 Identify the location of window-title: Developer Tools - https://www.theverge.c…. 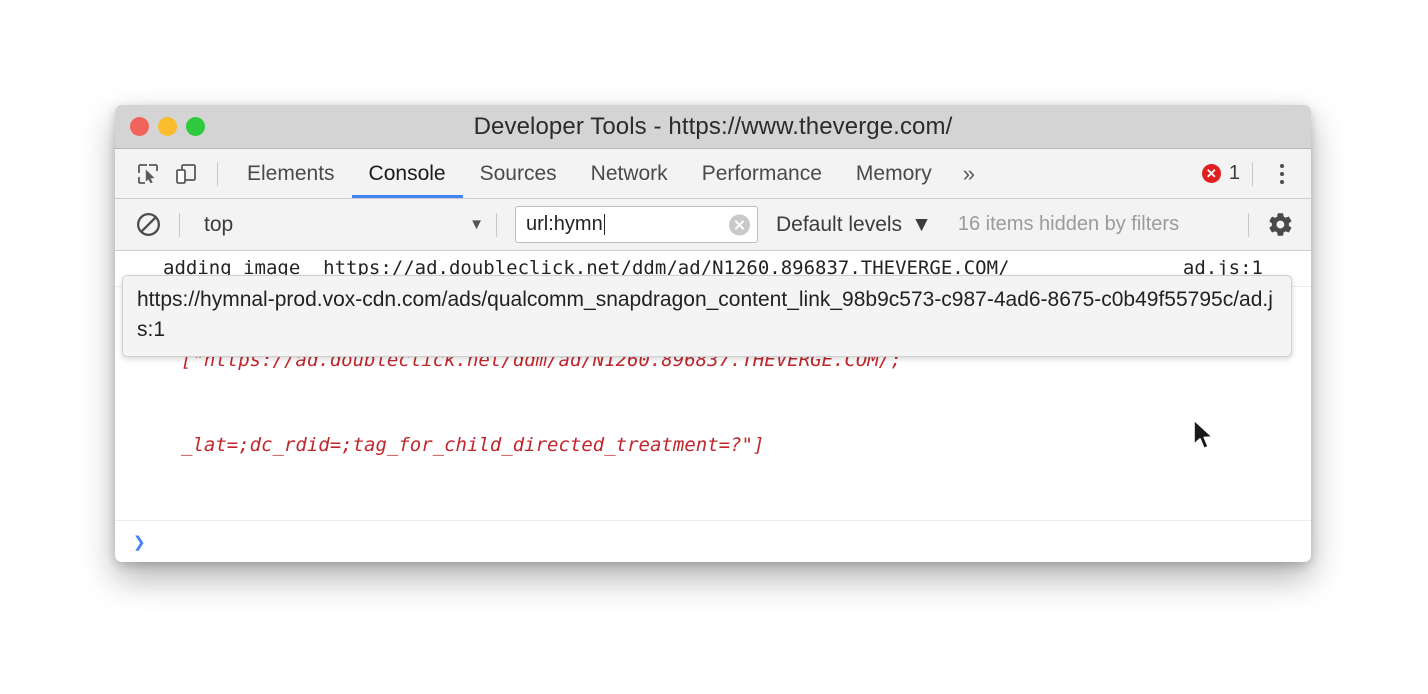
(713, 126).